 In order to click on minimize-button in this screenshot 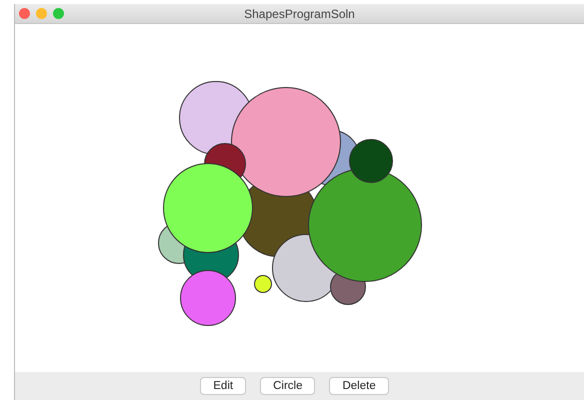, I will do `click(41, 13)`.